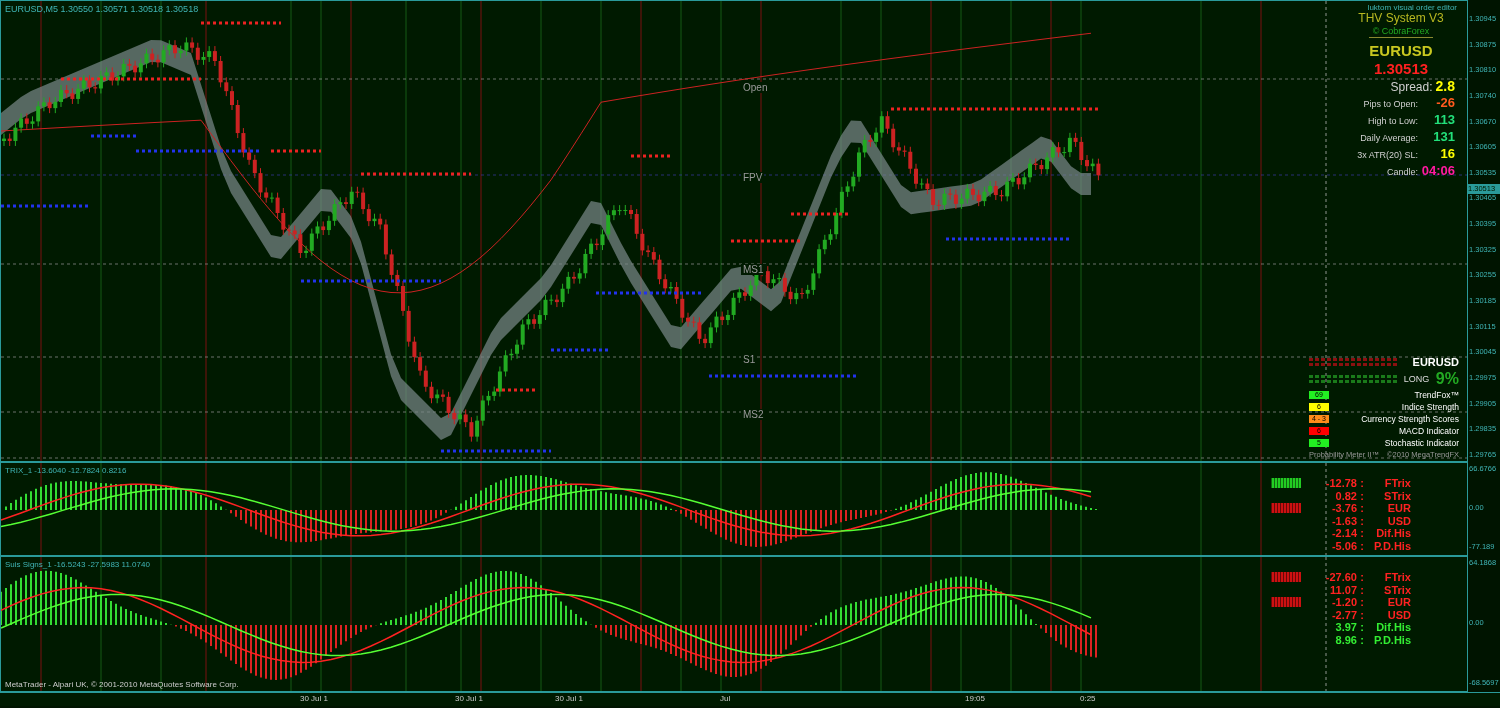  I want to click on stat-value: 131, so click(1443, 136).